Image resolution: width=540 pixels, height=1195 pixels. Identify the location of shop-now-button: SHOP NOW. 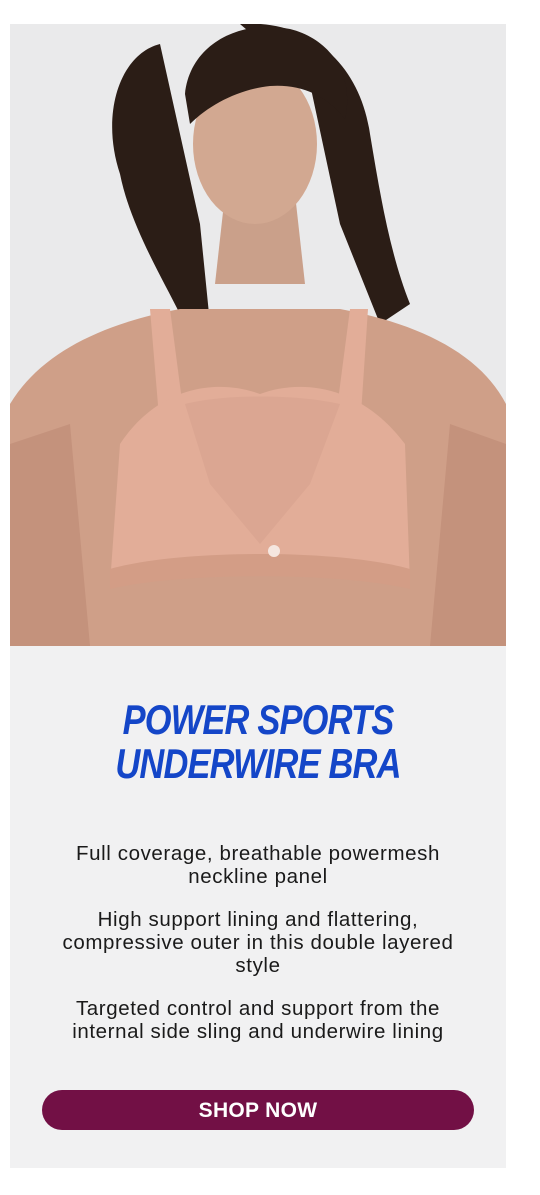
(258, 1110).